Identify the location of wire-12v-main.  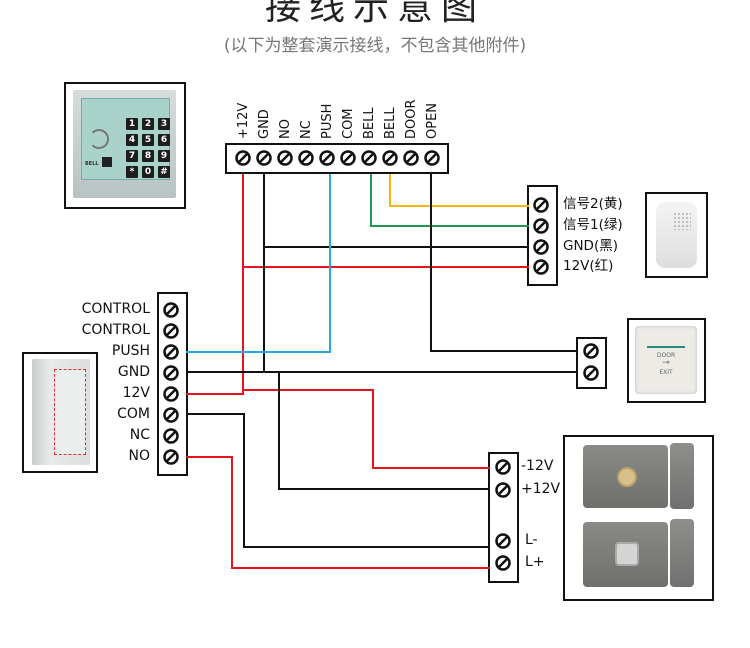
(215, 284).